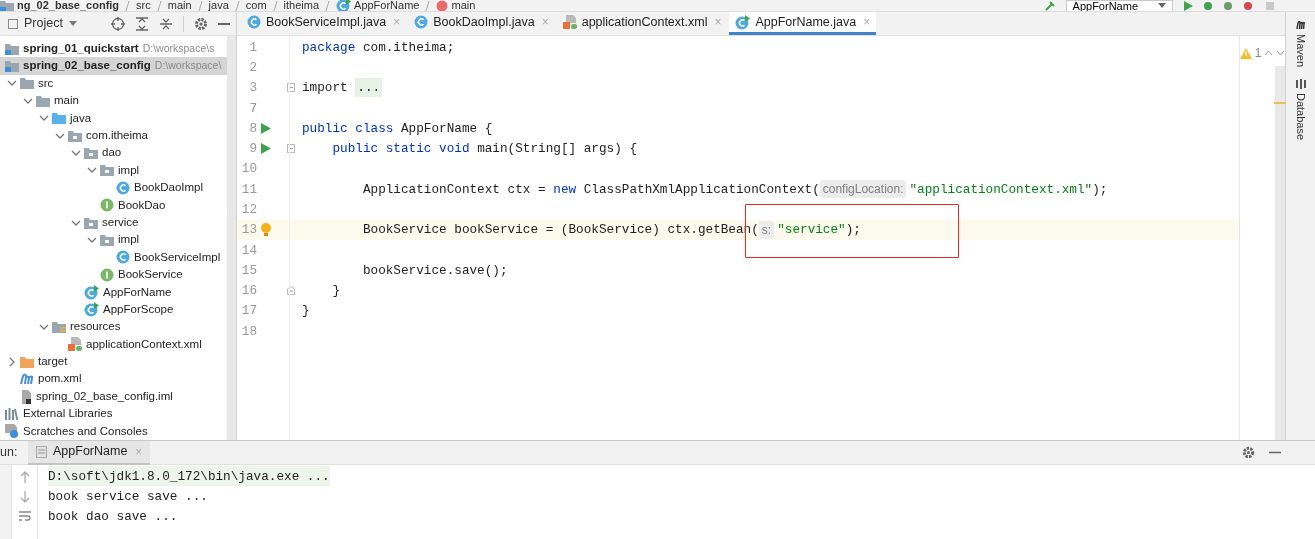  What do you see at coordinates (1208, 5) in the screenshot?
I see `debug-icon` at bounding box center [1208, 5].